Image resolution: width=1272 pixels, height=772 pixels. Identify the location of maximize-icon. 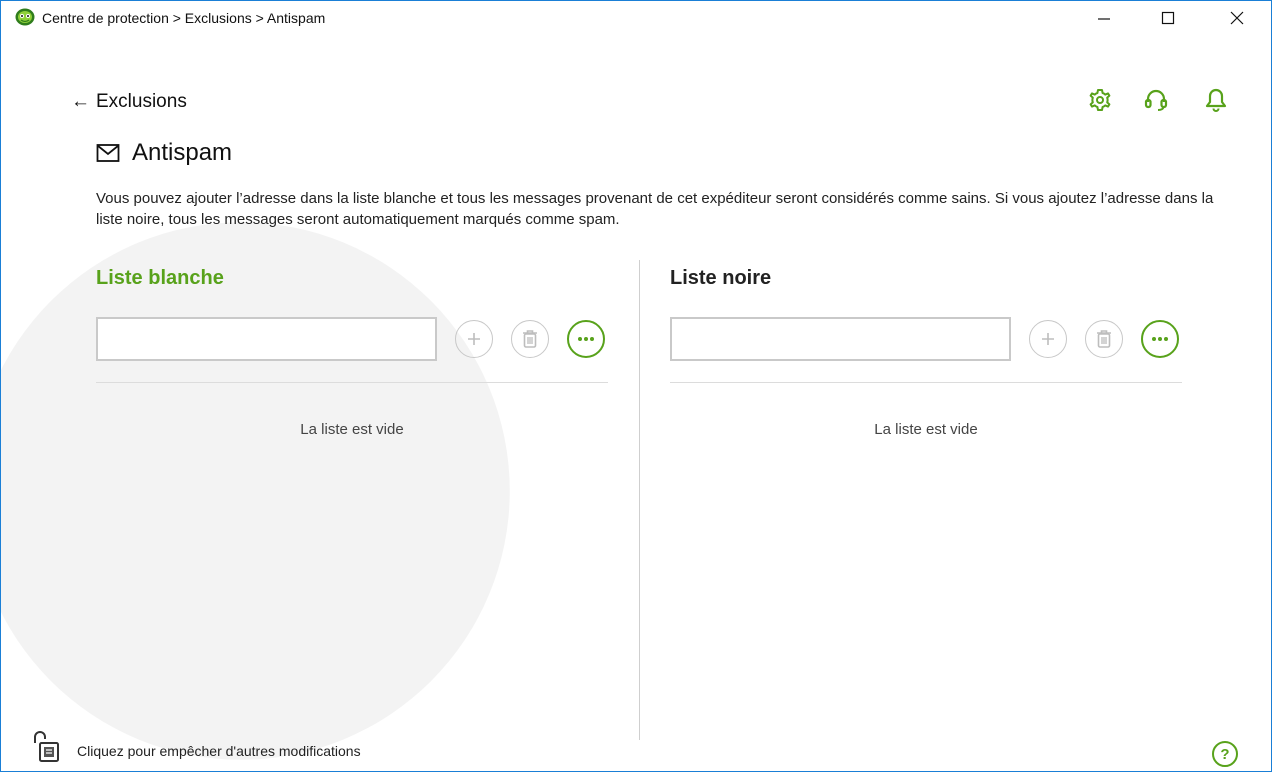
(1168, 18).